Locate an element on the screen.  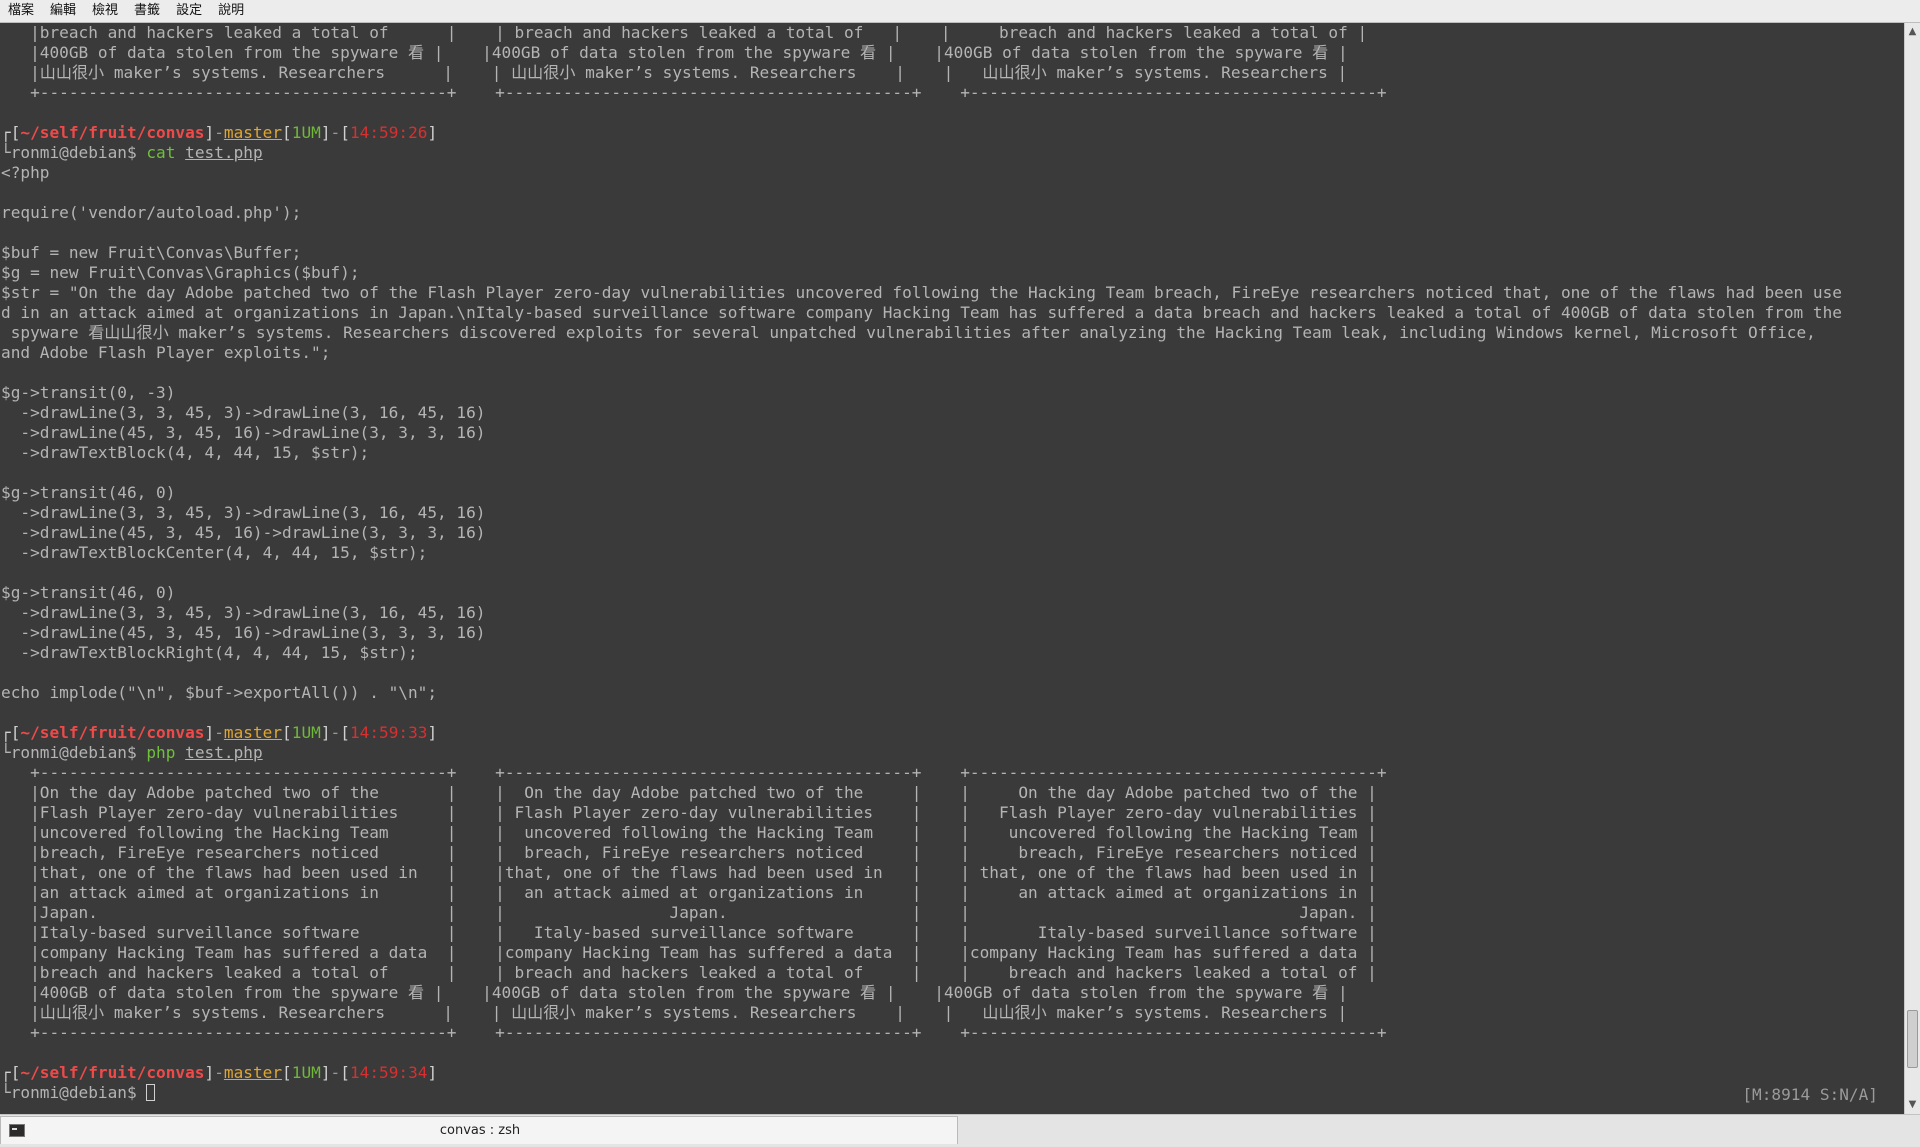
terminal-line: $g->transit(46, 0) is located at coordinates (921, 593).